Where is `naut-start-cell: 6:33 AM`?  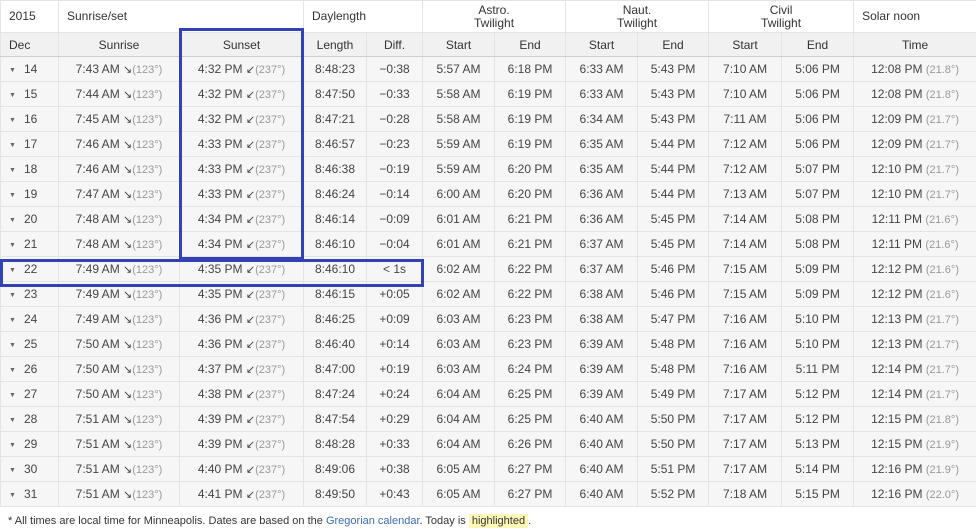
naut-start-cell: 6:33 AM is located at coordinates (602, 94).